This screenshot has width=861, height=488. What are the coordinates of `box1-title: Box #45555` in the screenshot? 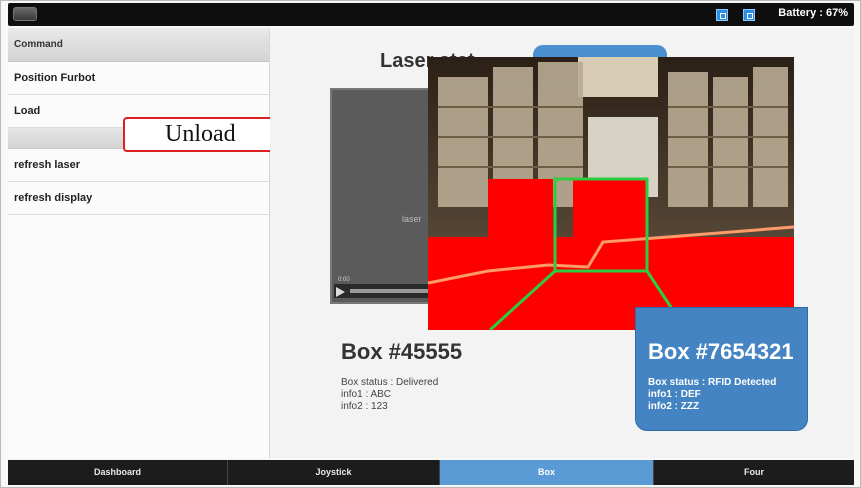 It's located at (402, 351).